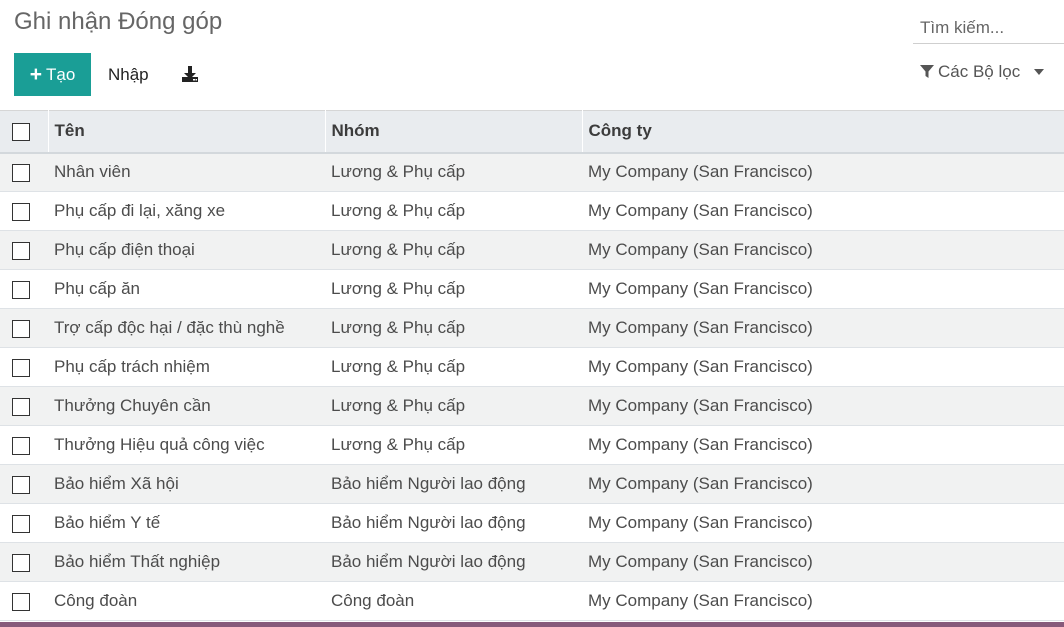 The width and height of the screenshot is (1064, 627). What do you see at coordinates (532, 624) in the screenshot?
I see `brand-bottom-bar` at bounding box center [532, 624].